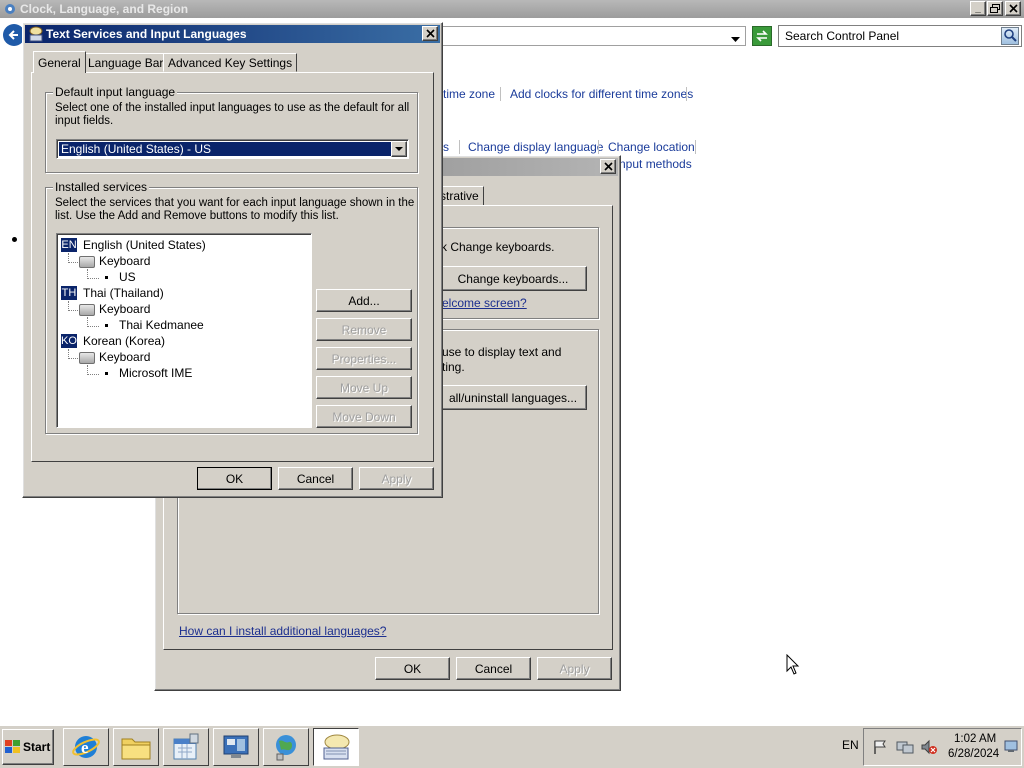 This screenshot has height=768, width=1024. Describe the element at coordinates (469, 94) in the screenshot. I see `time-zone-link: time zone` at that location.